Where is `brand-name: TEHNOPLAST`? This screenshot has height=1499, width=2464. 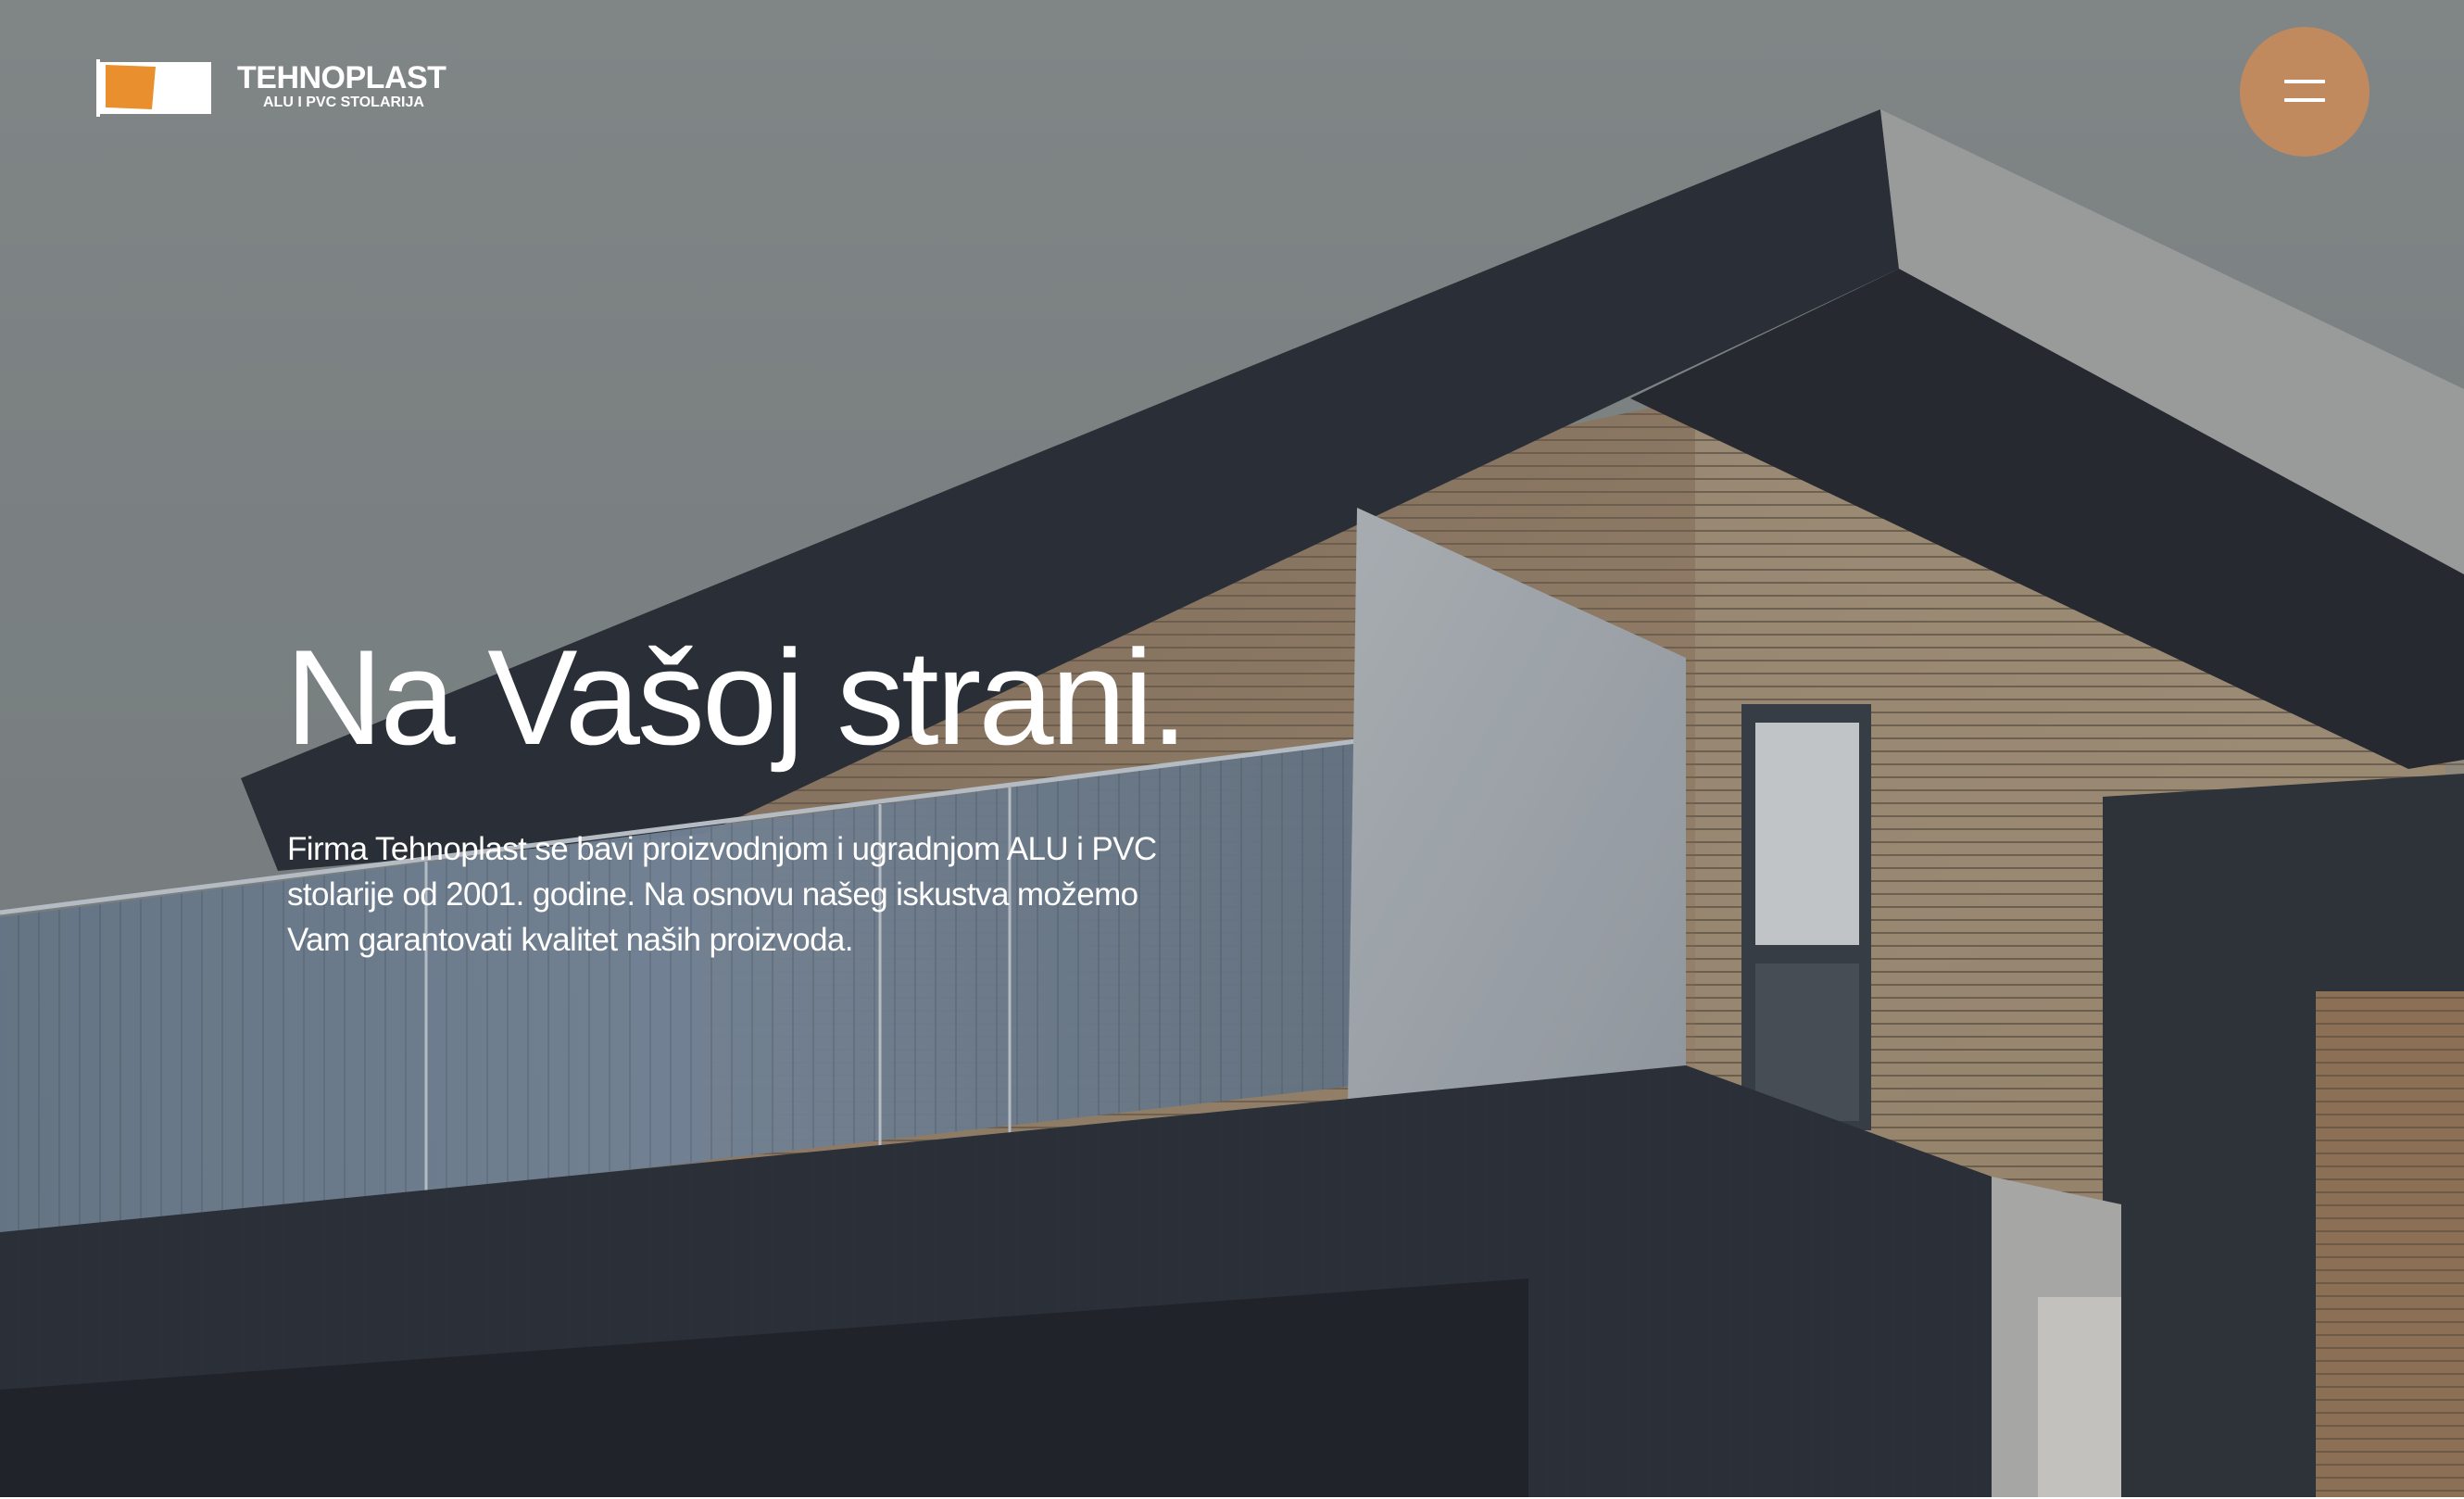
brand-name: TEHNOPLAST is located at coordinates (341, 77).